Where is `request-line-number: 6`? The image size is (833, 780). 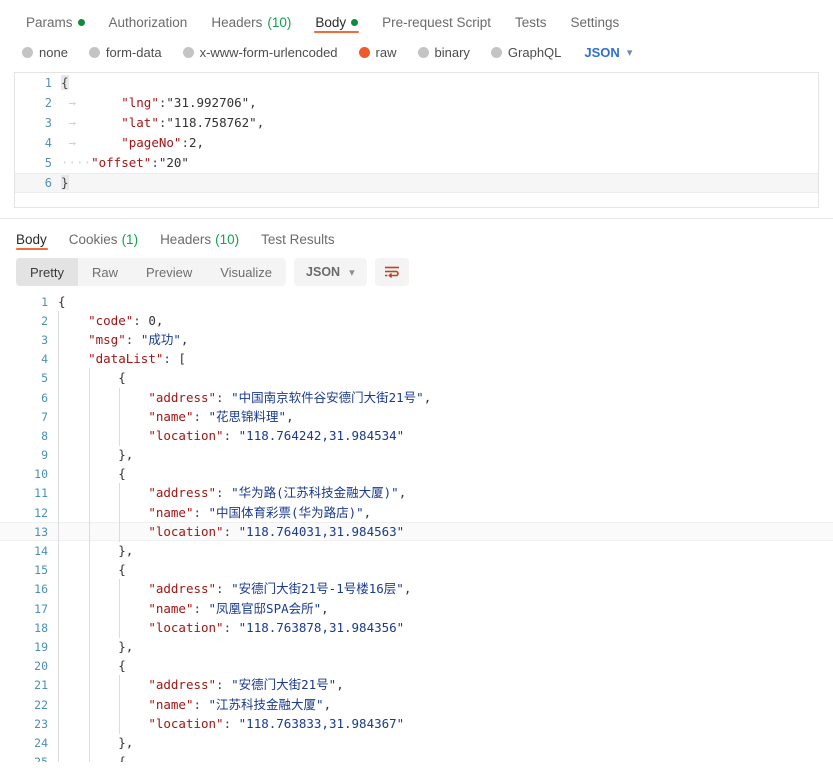
request-line-number: 6 is located at coordinates (48, 183).